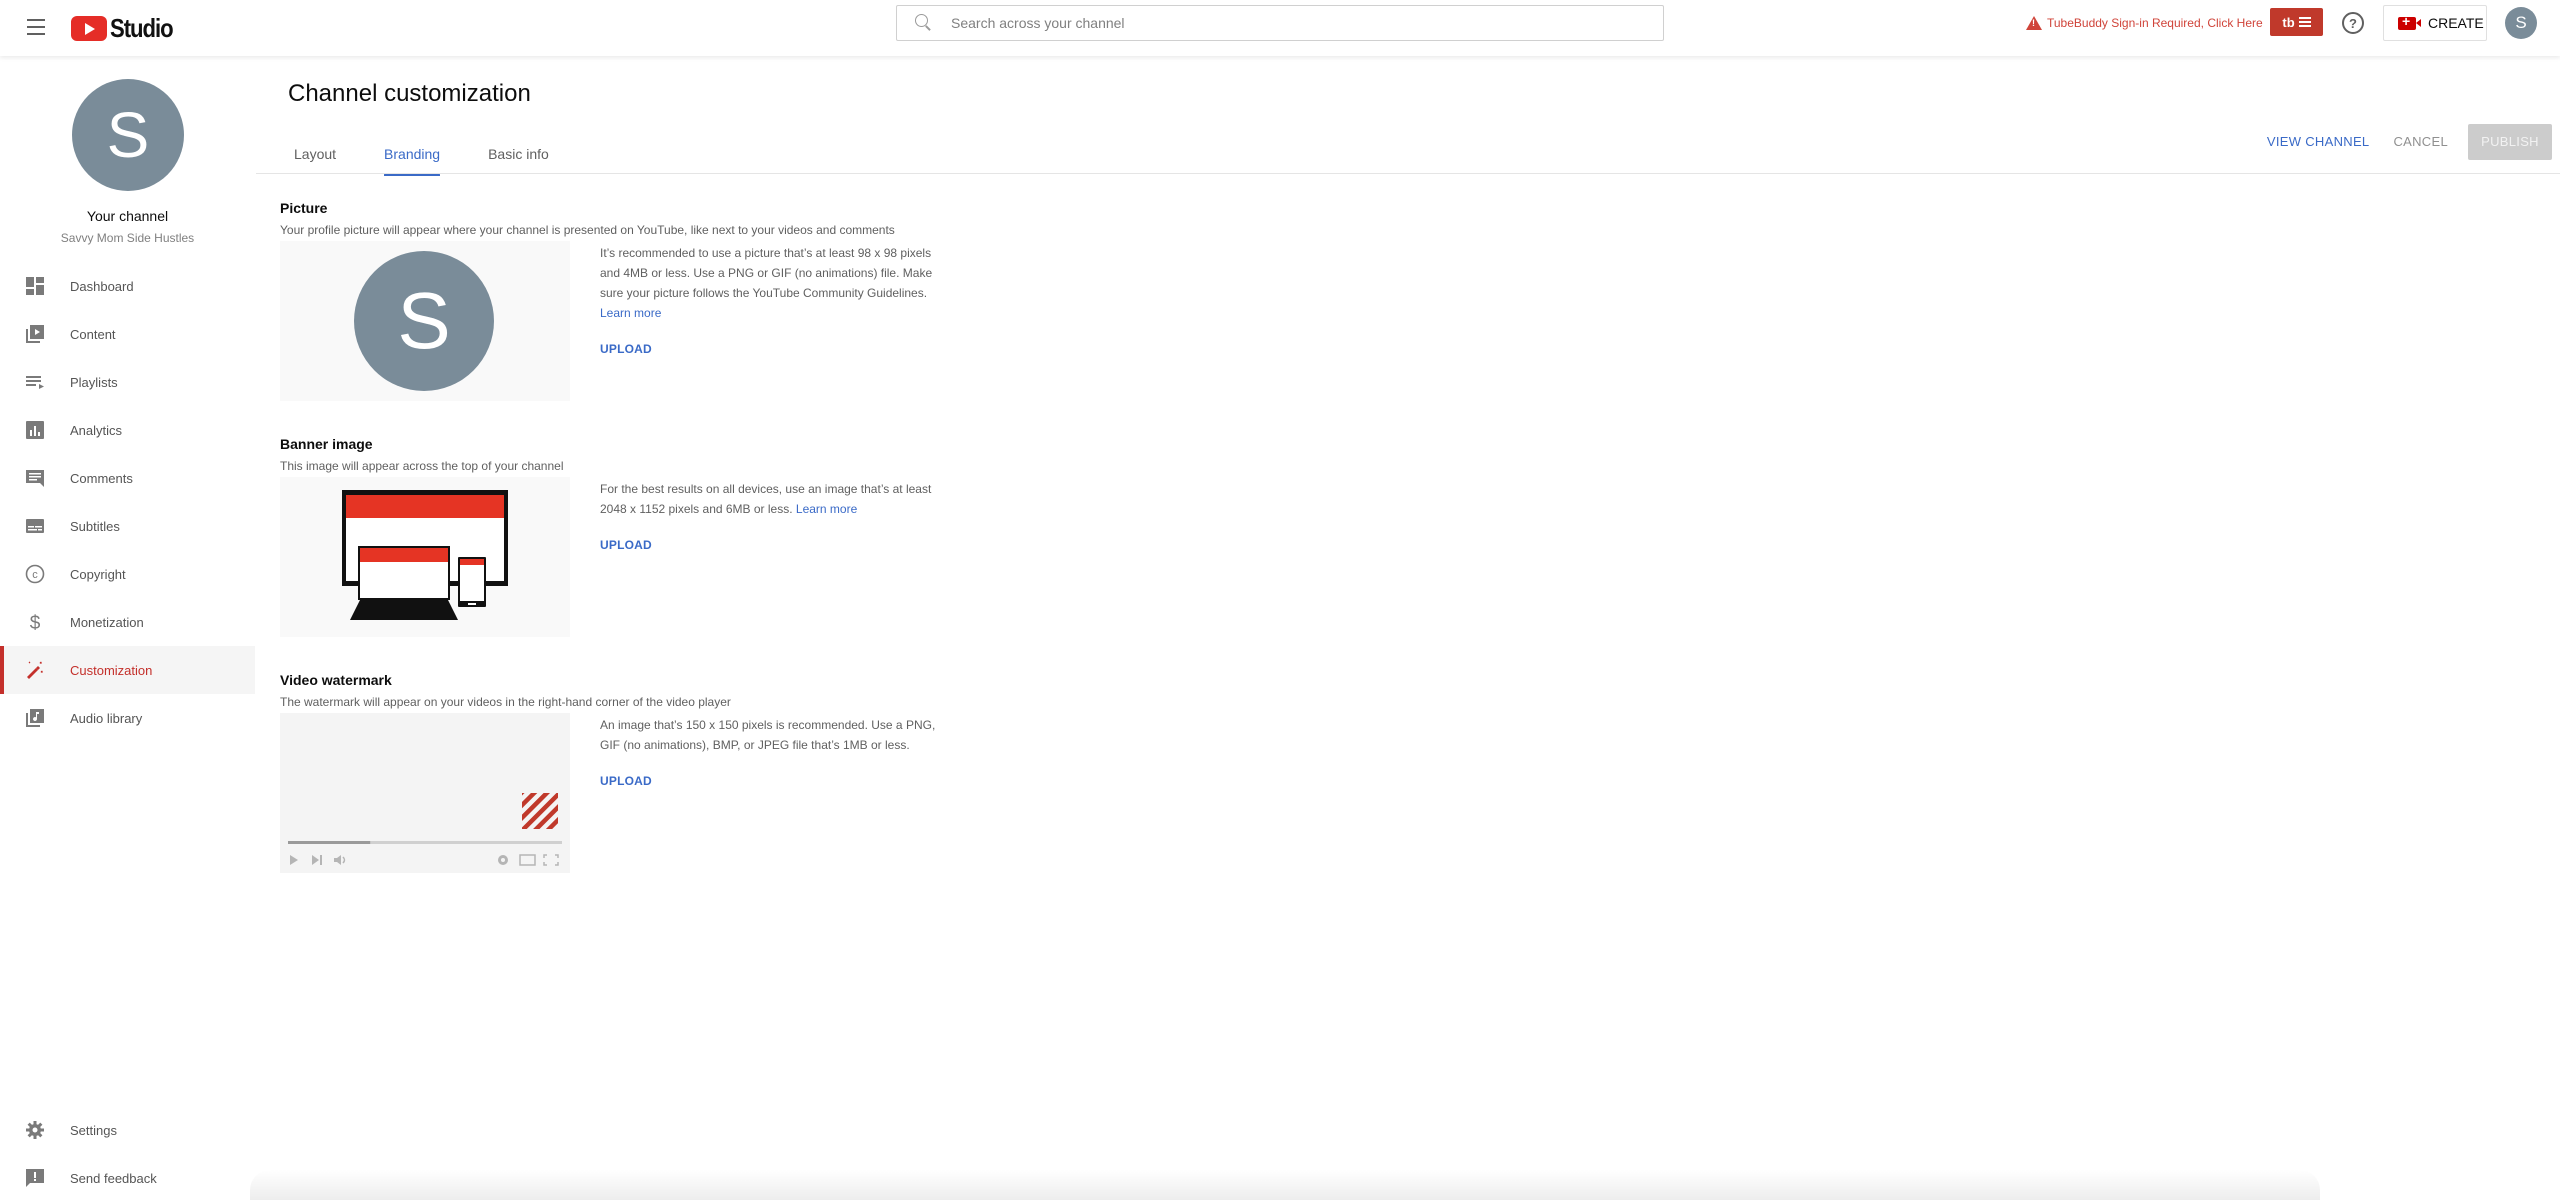 The width and height of the screenshot is (2560, 1200). I want to click on customization-icon, so click(35, 670).